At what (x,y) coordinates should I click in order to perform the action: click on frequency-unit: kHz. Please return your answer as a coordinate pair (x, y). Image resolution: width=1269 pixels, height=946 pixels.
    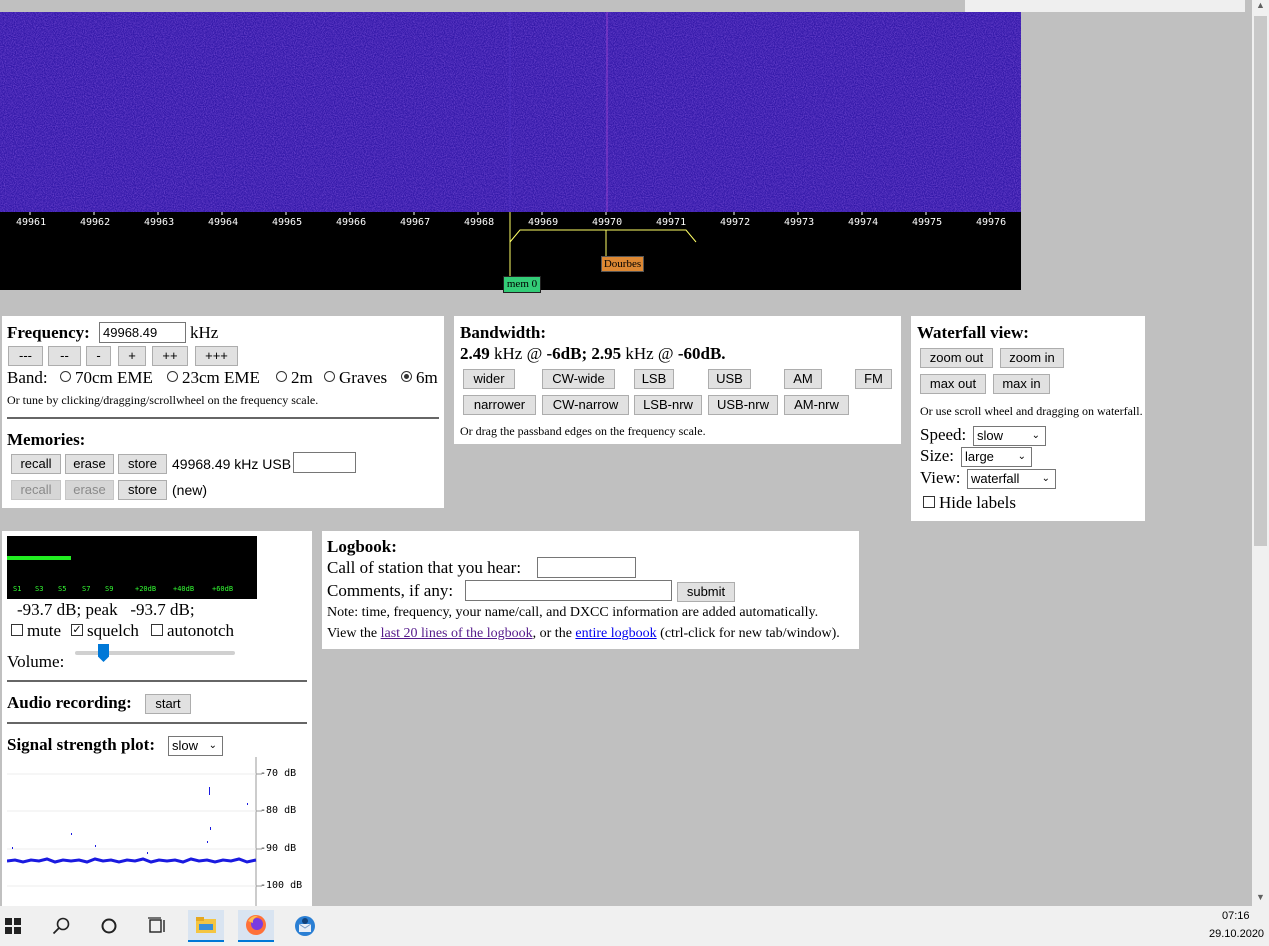
    Looking at the image, I should click on (204, 332).